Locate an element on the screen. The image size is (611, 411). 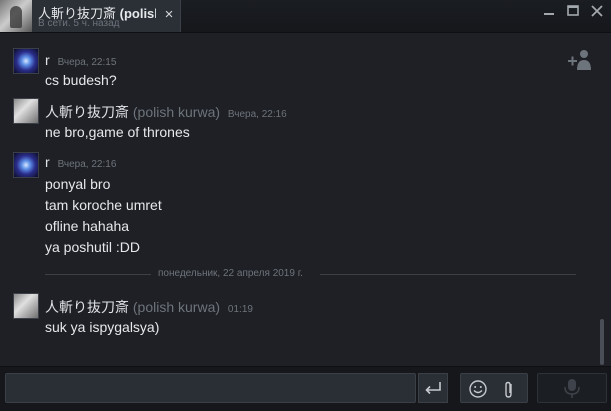
send-button is located at coordinates (433, 388).